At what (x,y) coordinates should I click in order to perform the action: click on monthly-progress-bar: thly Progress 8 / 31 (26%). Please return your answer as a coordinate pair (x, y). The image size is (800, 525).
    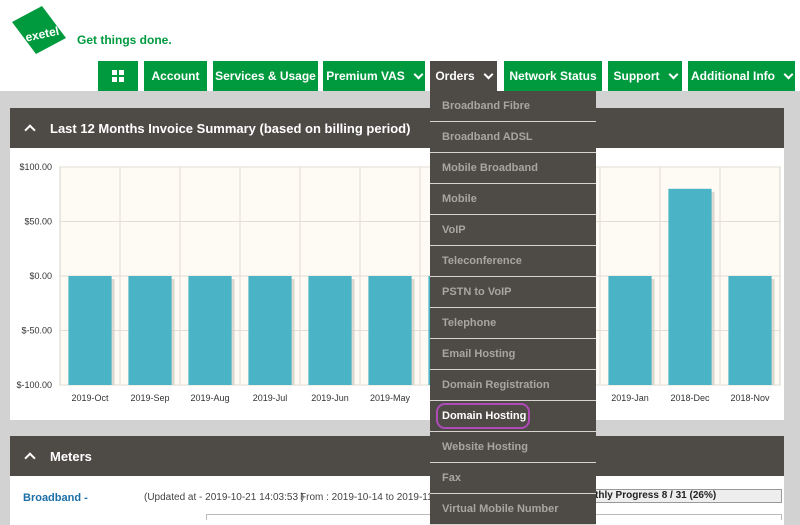
    Looking at the image, I should click on (686, 496).